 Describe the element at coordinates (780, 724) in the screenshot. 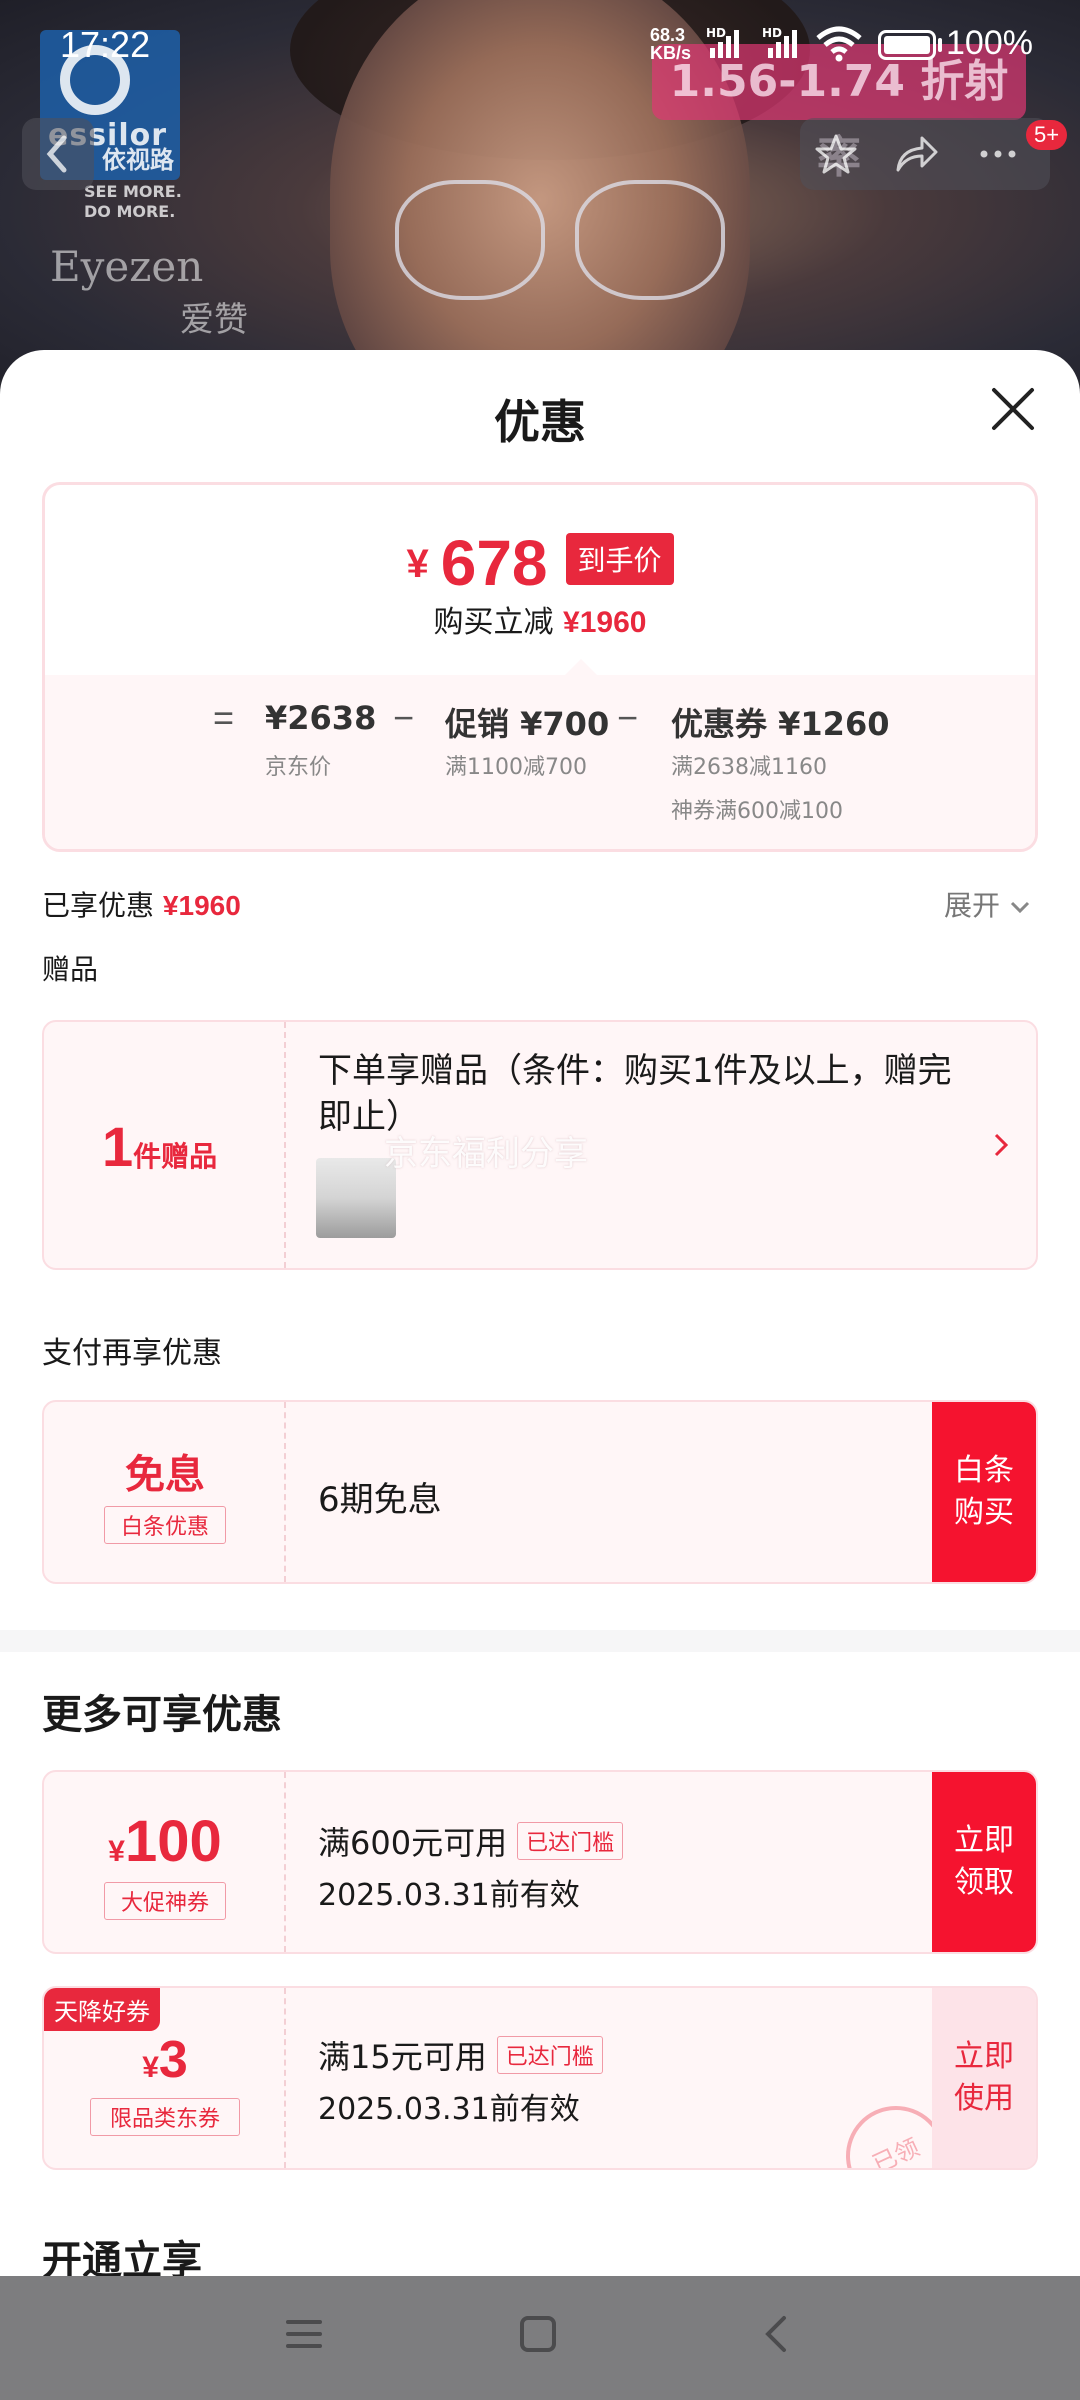

I see `coupon-amount: 优惠券 ¥1260` at that location.